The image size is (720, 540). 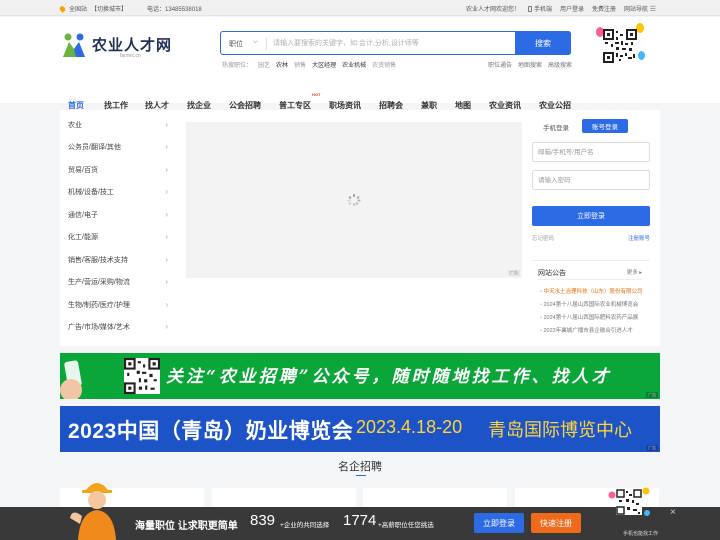 I want to click on notice-title: 网站公告, so click(x=552, y=273).